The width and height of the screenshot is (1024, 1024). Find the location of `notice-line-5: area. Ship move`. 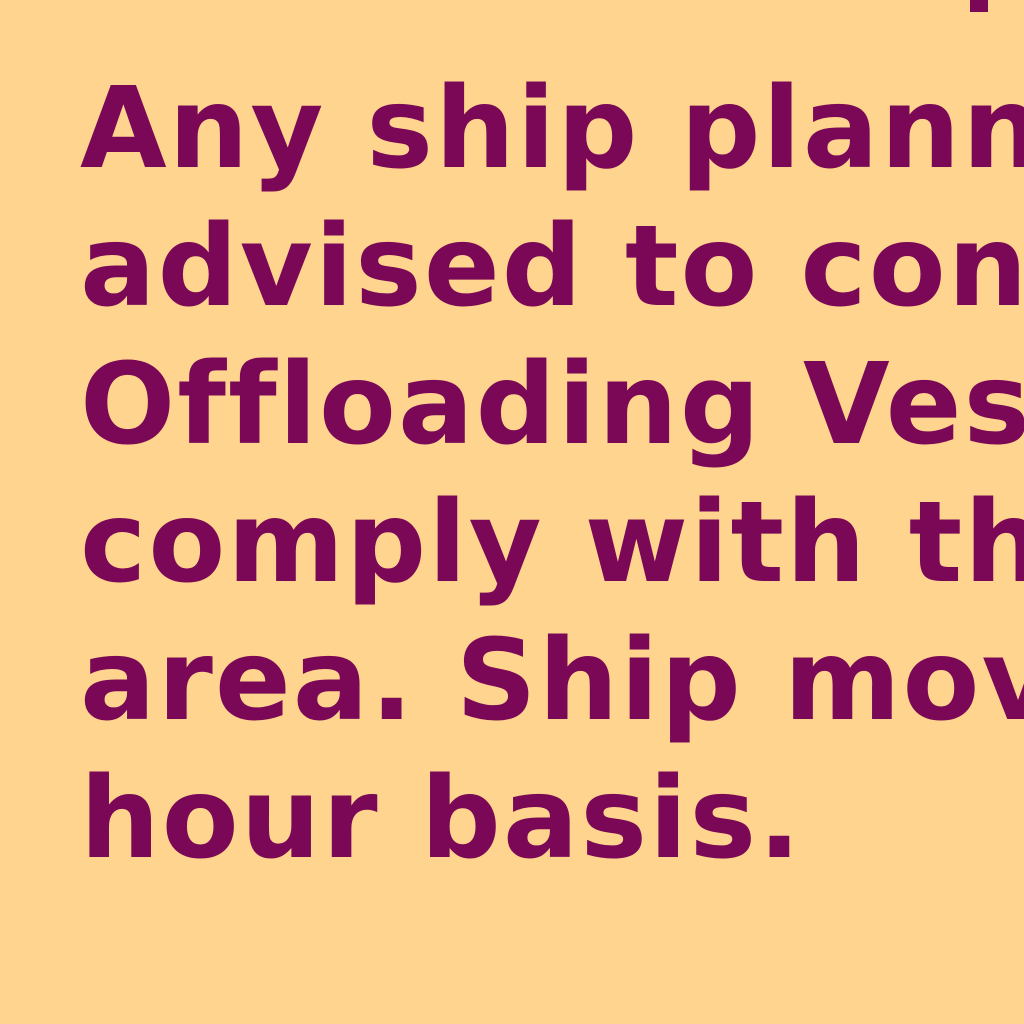

notice-line-5: area. Ship move is located at coordinates (552, 681).